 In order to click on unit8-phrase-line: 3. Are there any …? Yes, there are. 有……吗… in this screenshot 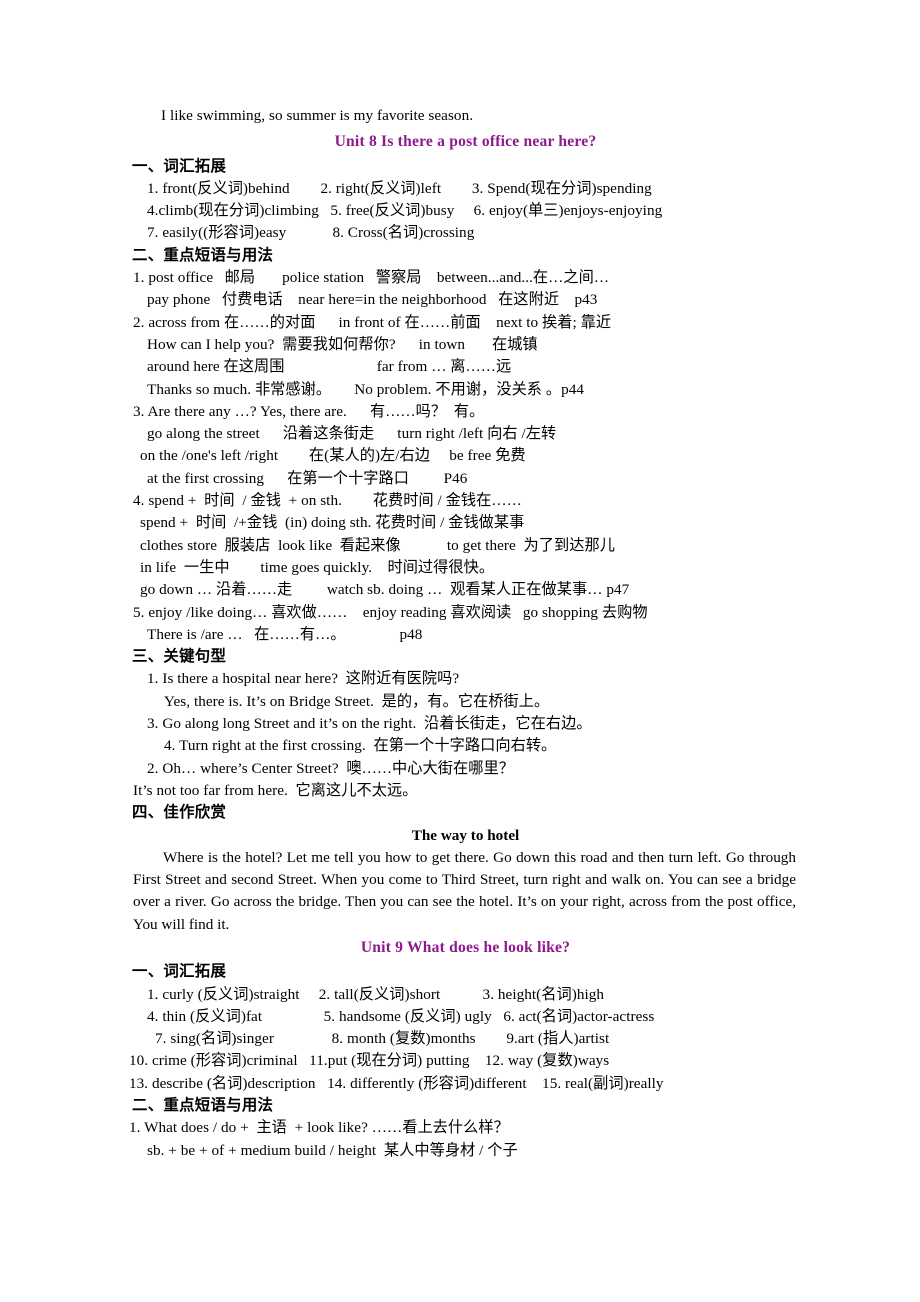, I will do `click(309, 411)`.